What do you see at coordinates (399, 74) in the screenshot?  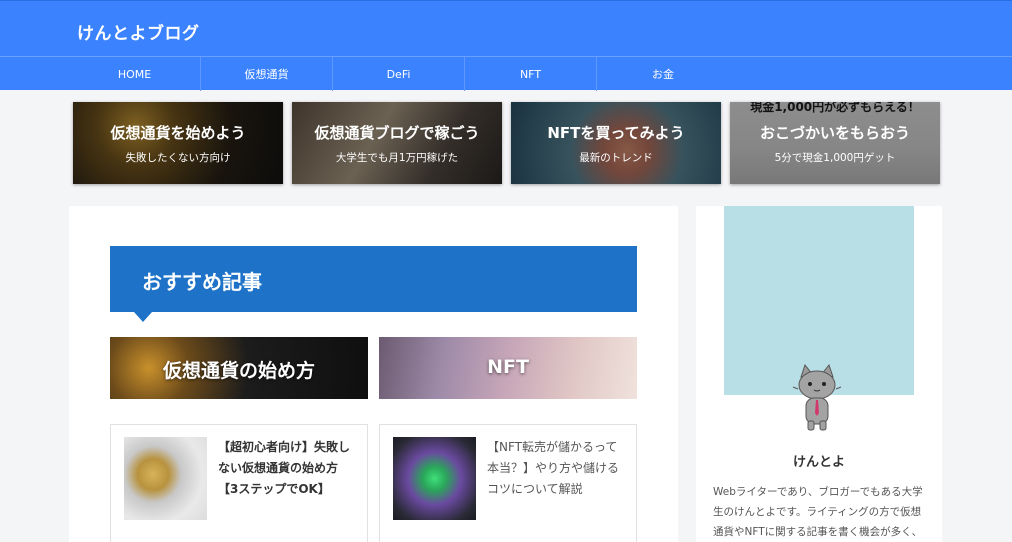 I see `nav-item-defi: DeFi` at bounding box center [399, 74].